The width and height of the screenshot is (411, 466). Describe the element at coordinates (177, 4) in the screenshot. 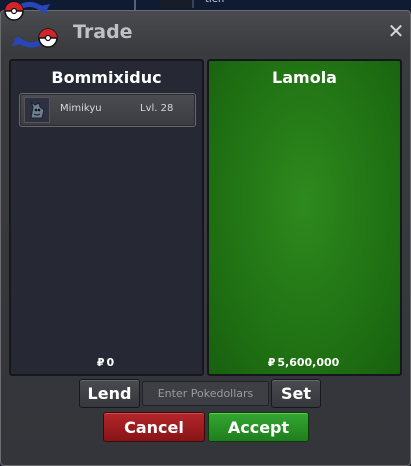

I see `background-panel` at that location.